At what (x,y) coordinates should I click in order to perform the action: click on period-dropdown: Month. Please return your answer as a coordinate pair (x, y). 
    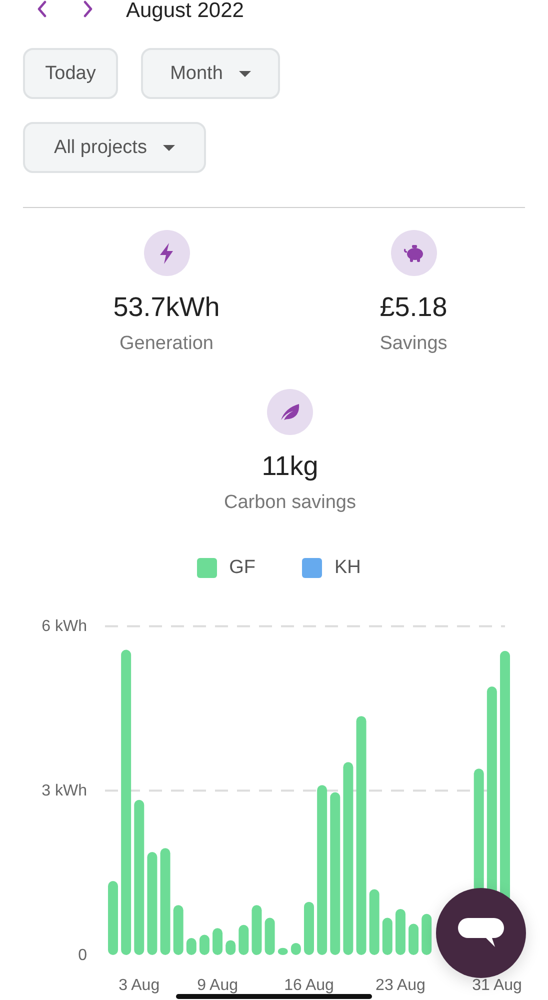
    Looking at the image, I should click on (210, 73).